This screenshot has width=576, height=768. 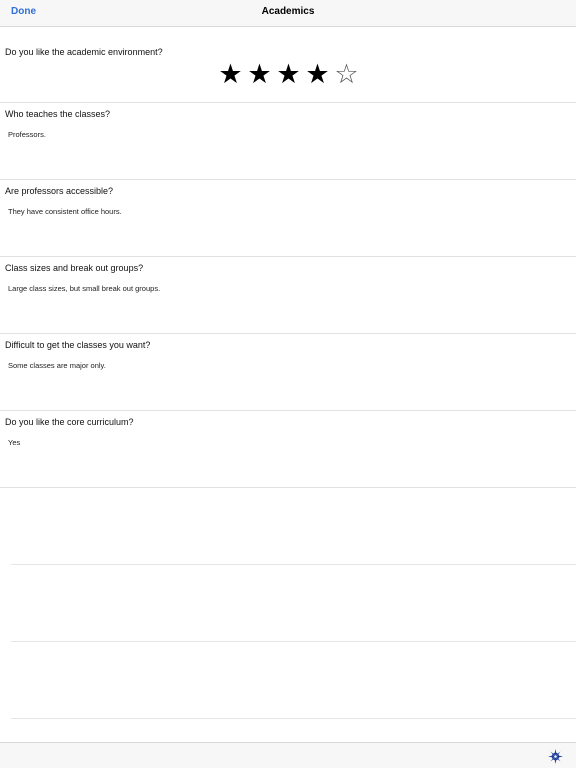 I want to click on page-title: Academics, so click(x=288, y=11).